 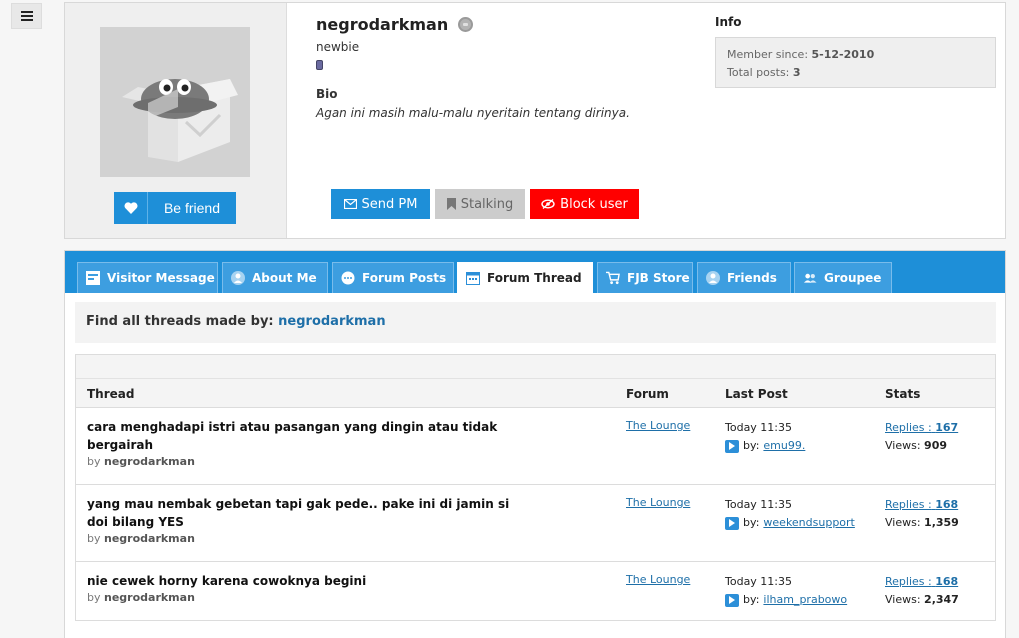 I want to click on views-label: Views:, so click(x=903, y=599).